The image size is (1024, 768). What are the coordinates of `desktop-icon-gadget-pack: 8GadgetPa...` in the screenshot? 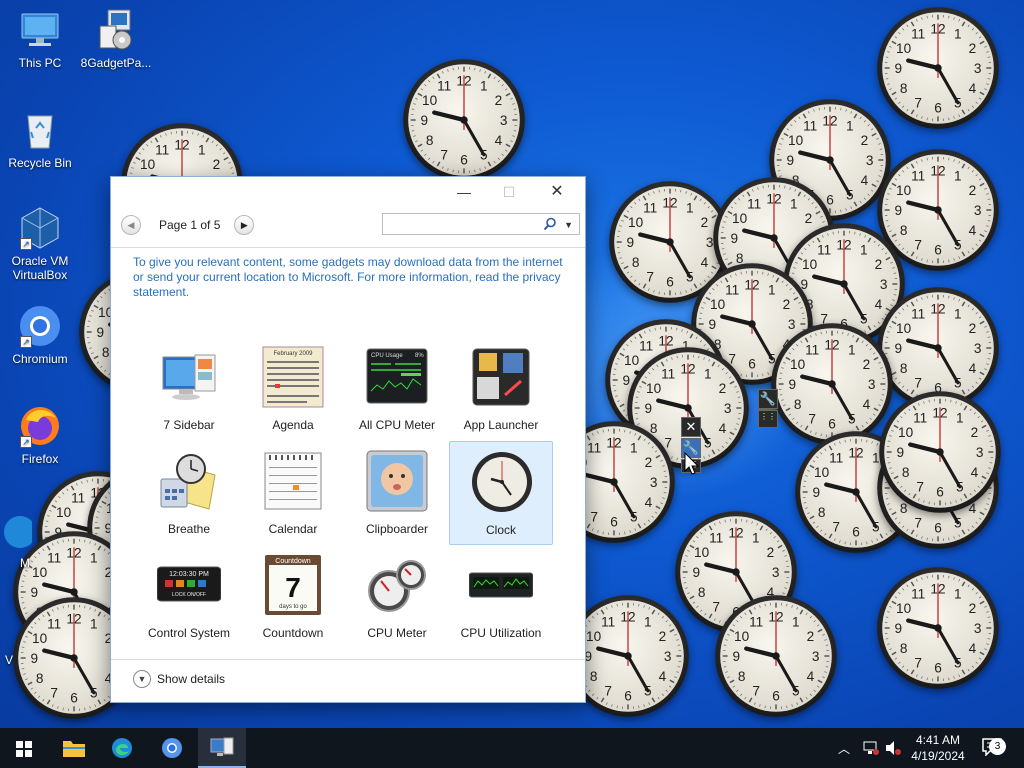 It's located at (116, 39).